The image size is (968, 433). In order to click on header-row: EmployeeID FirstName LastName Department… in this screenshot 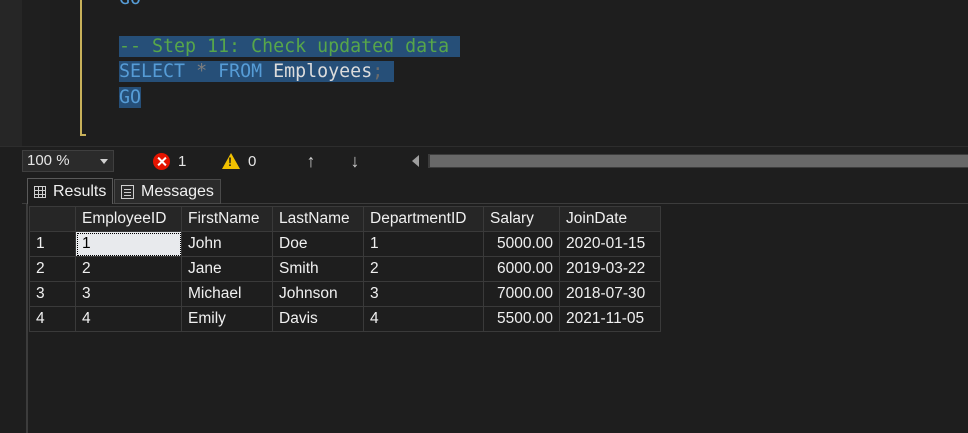, I will do `click(345, 219)`.